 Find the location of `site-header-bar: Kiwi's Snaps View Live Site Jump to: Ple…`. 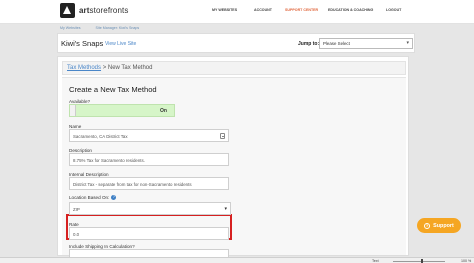

site-header-bar: Kiwi's Snaps View Live Site Jump to: Ple… is located at coordinates (236, 43).